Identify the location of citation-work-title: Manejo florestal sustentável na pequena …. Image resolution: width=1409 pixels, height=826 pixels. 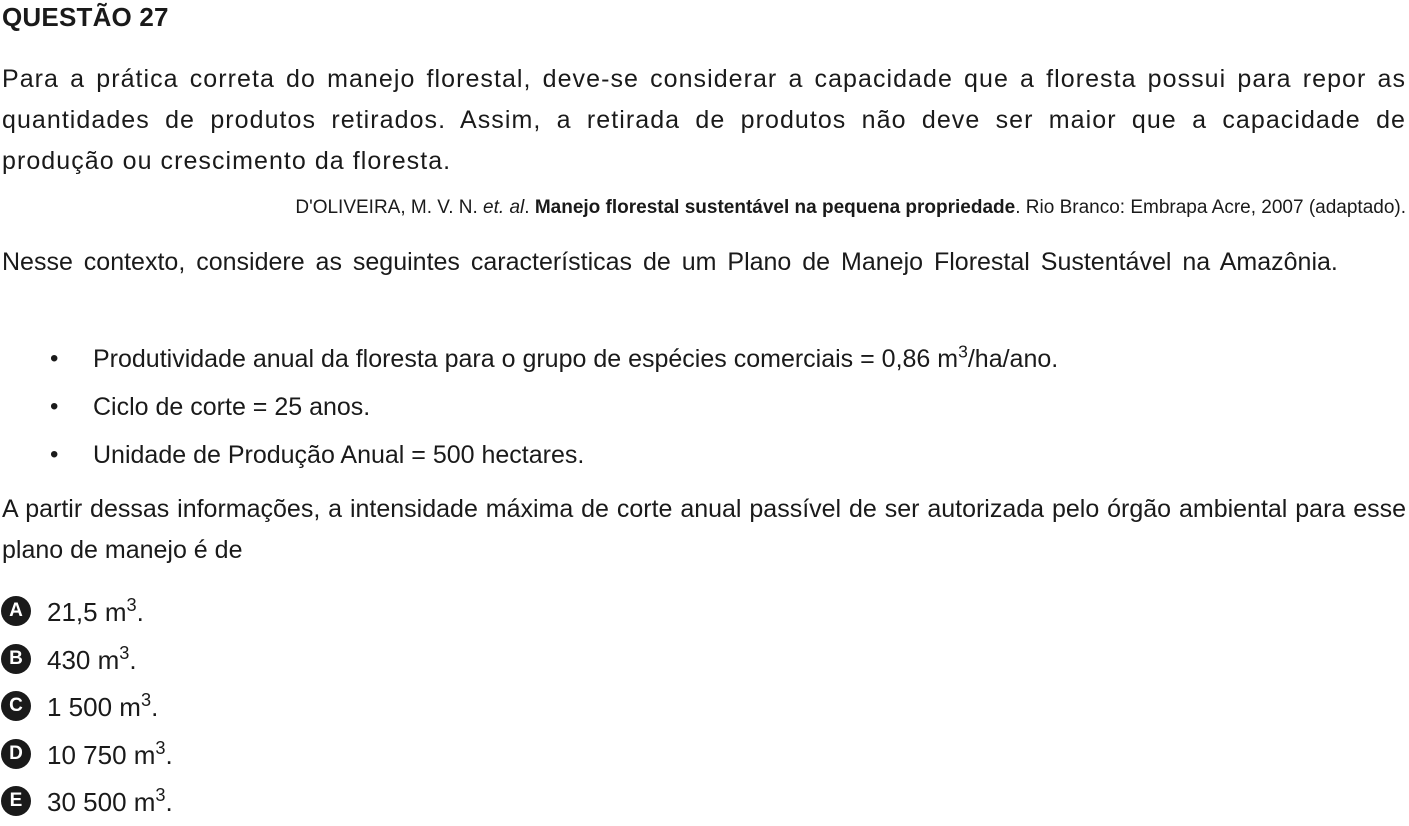
(775, 207).